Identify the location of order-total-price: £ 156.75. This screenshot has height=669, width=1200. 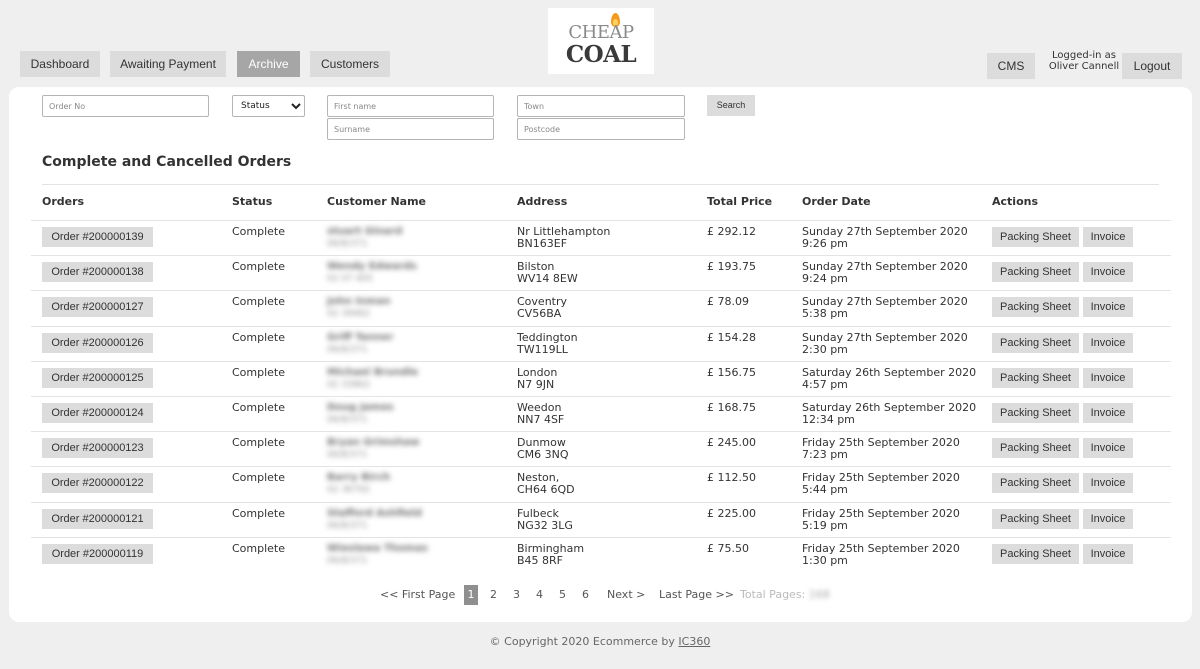
(731, 372).